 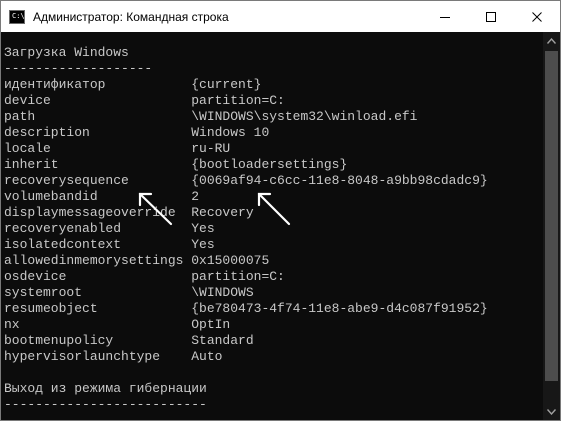 I want to click on chevron-up-icon, so click(x=551, y=40).